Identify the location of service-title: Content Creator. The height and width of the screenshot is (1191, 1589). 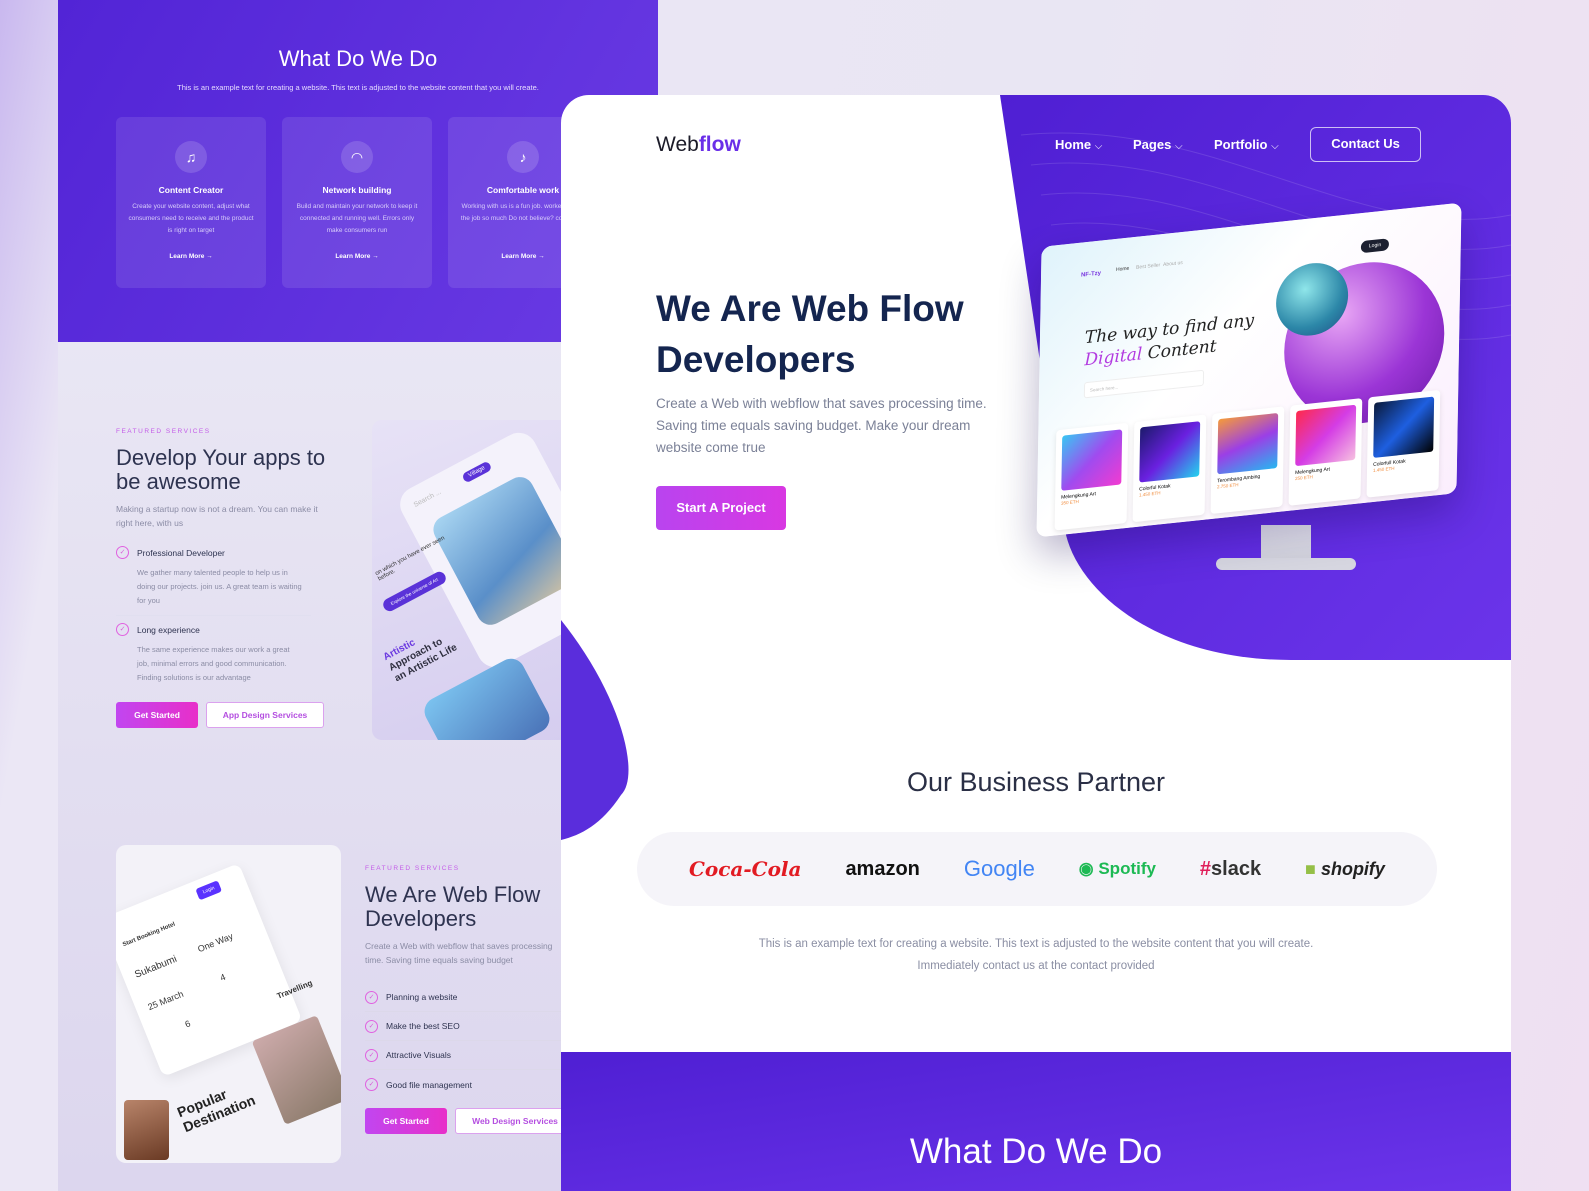
(191, 190).